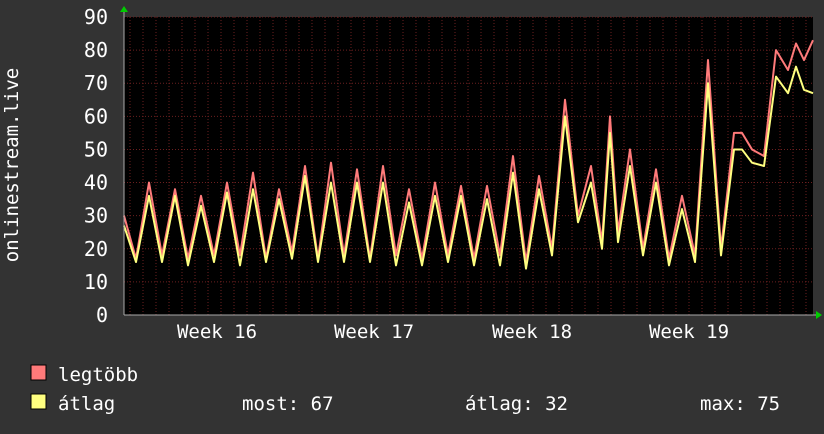  What do you see at coordinates (96, 166) in the screenshot?
I see `y-tick-labels: 0 10 20 30 40 50 60 70 80 90` at bounding box center [96, 166].